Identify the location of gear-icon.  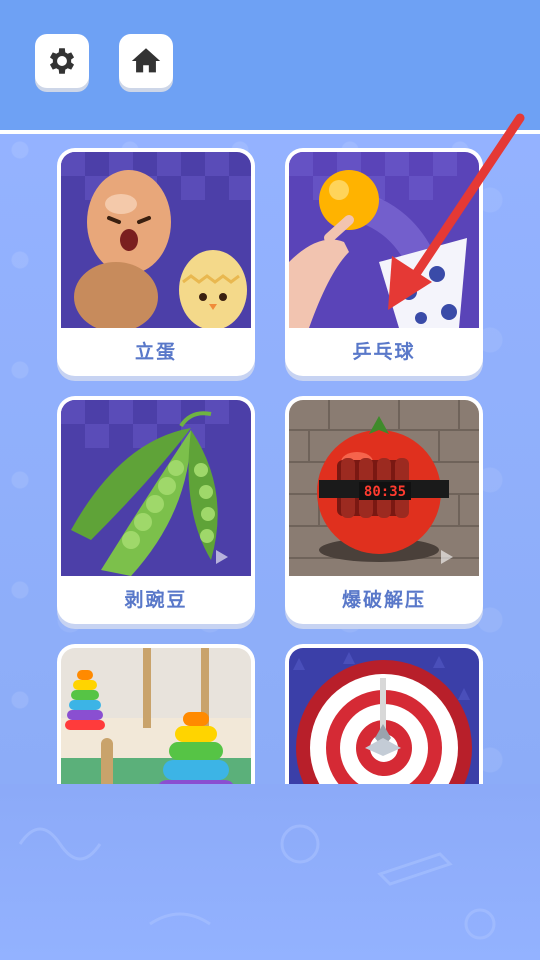
(62, 61).